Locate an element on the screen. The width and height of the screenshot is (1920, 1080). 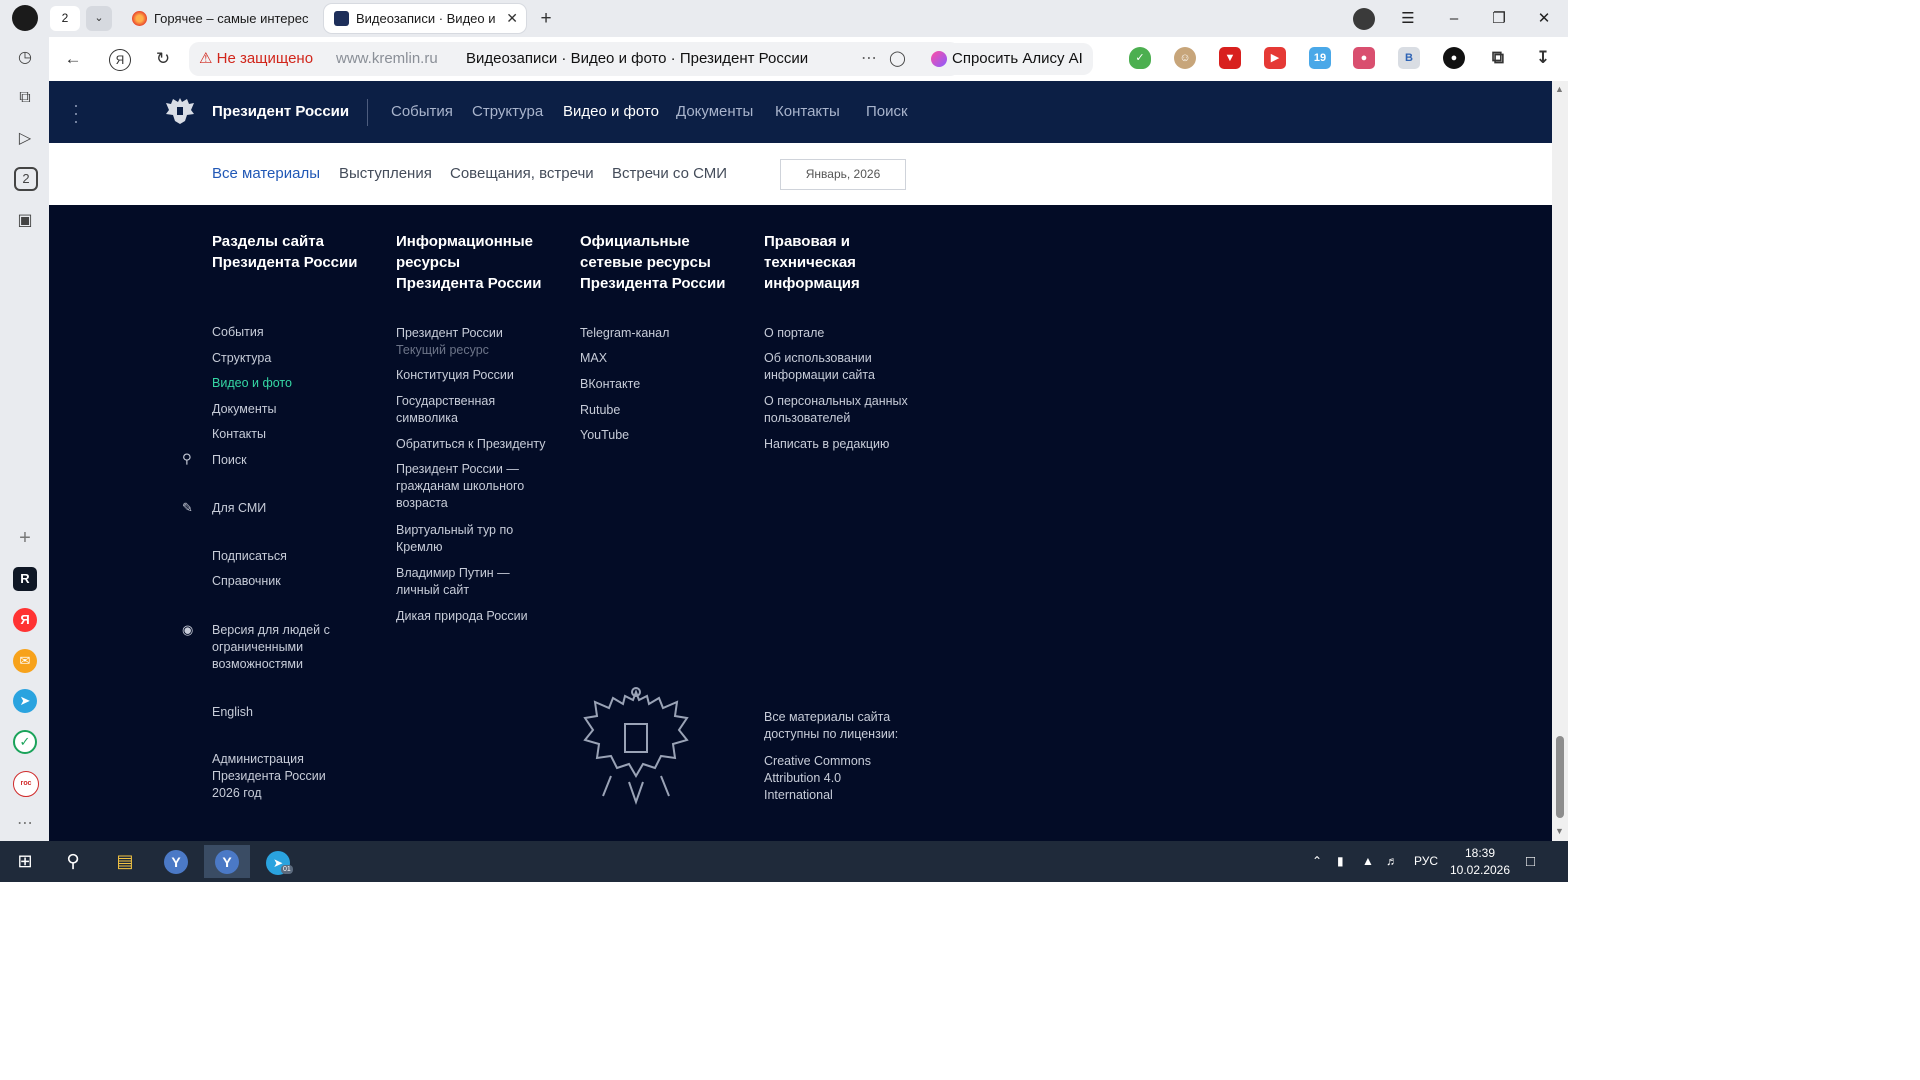
footer-link-search: Поиск is located at coordinates (229, 460).